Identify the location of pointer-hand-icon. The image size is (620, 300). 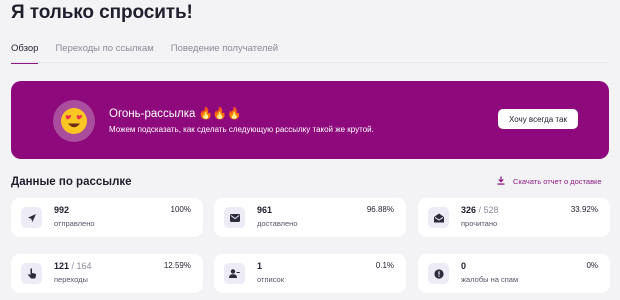
(31, 273).